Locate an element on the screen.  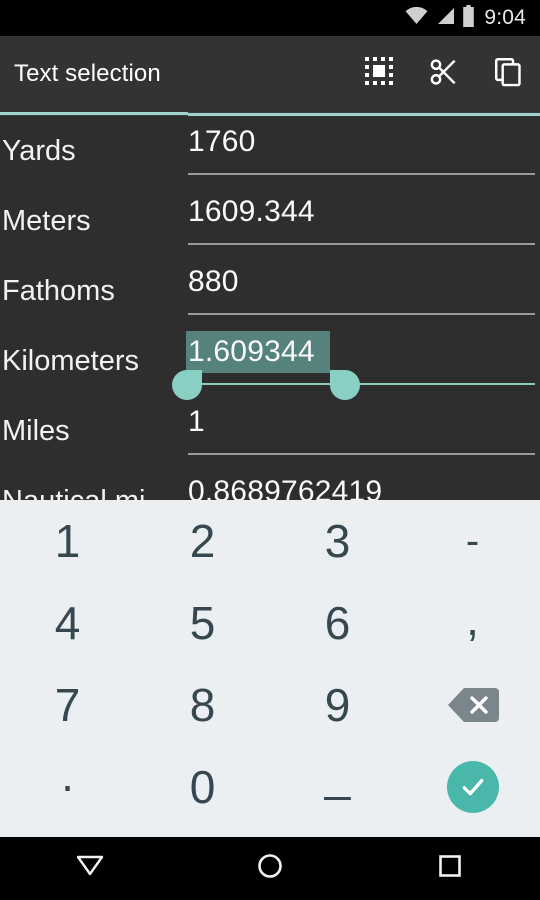
key-1: 1 is located at coordinates (67, 541).